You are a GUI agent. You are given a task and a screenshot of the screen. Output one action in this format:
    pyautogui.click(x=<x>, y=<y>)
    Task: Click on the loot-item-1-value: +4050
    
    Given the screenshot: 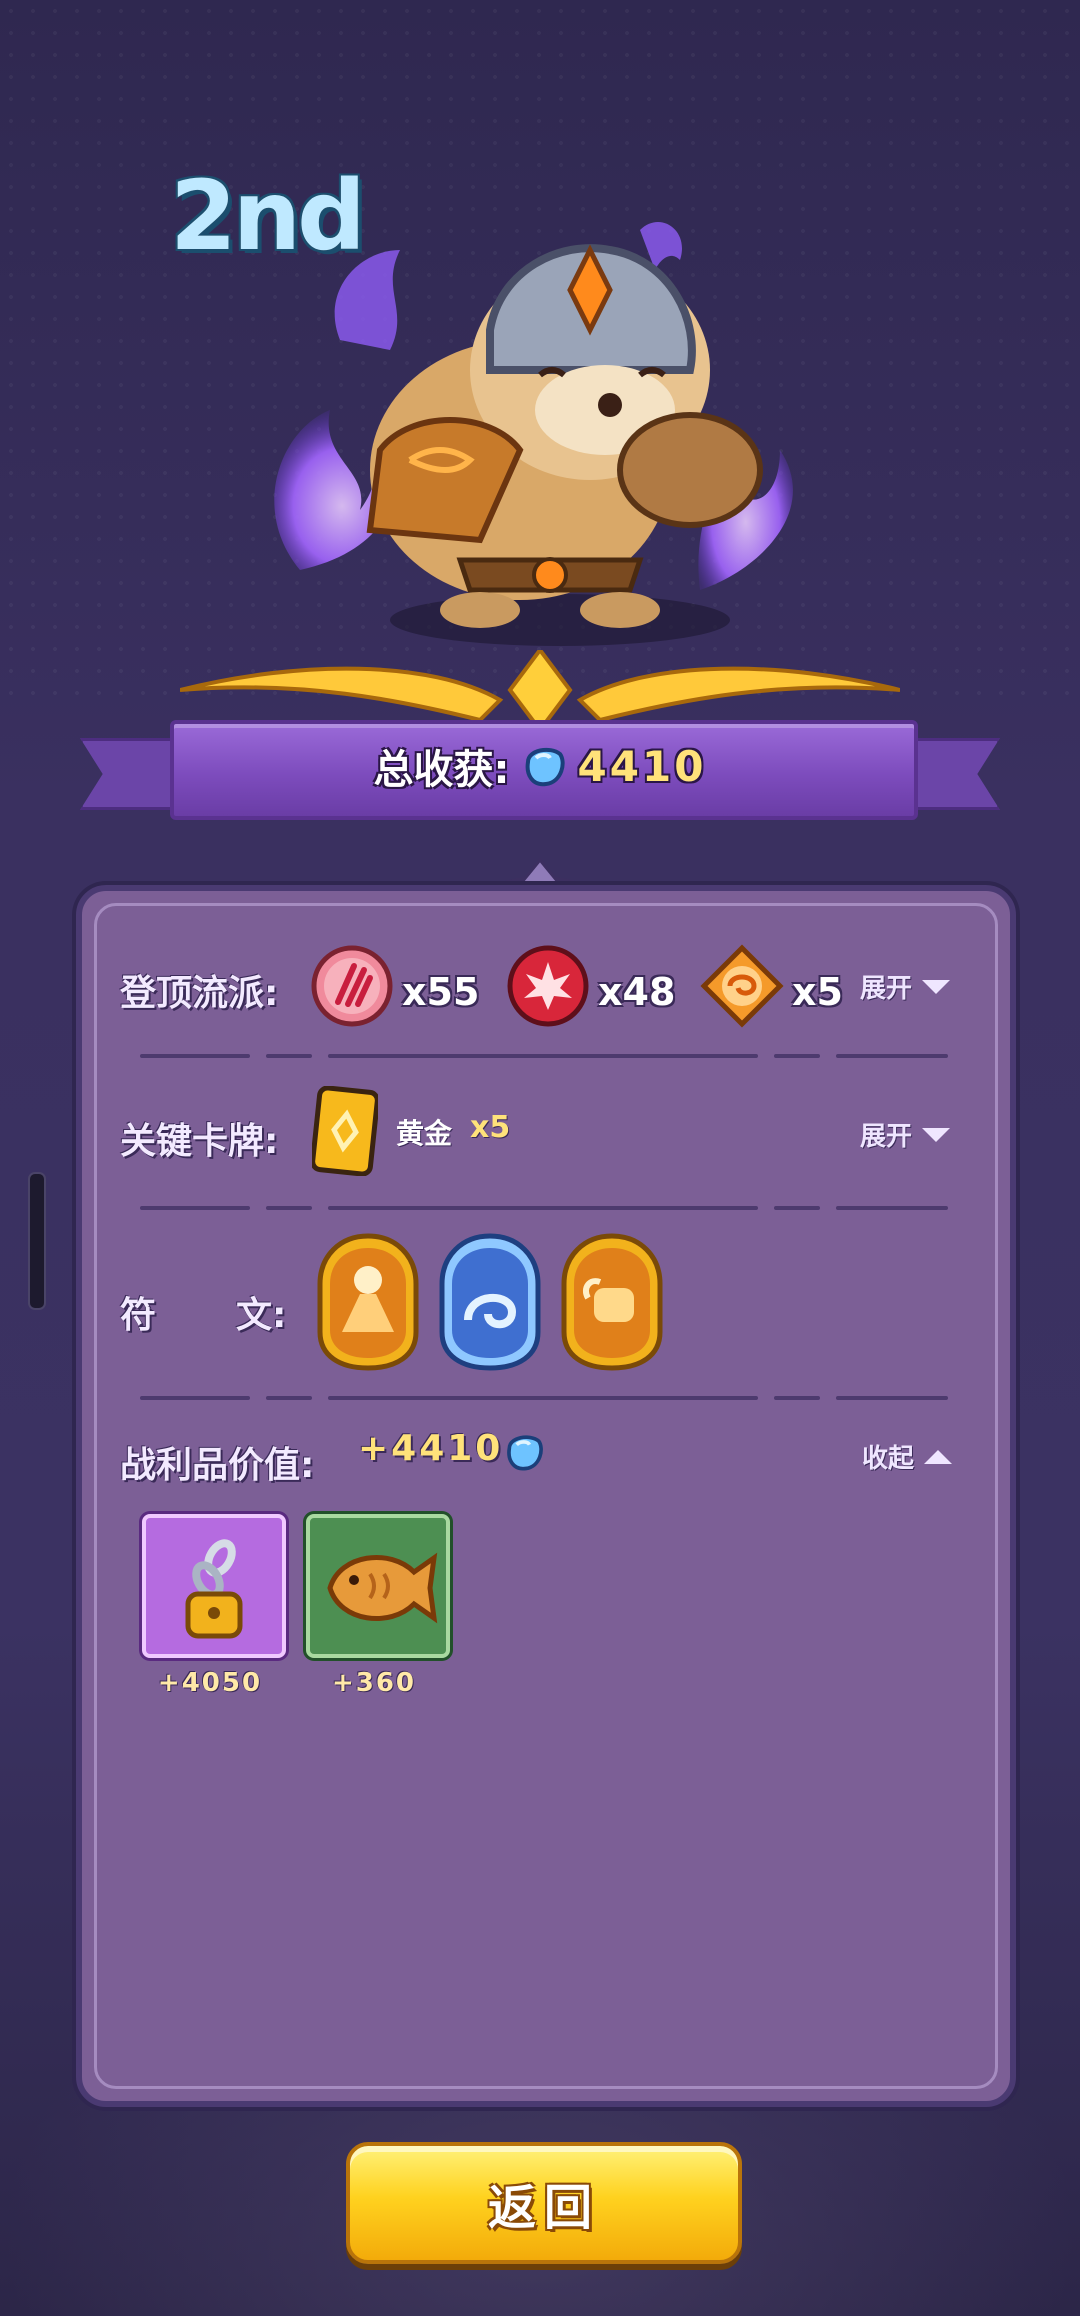 What is the action you would take?
    pyautogui.click(x=210, y=1683)
    